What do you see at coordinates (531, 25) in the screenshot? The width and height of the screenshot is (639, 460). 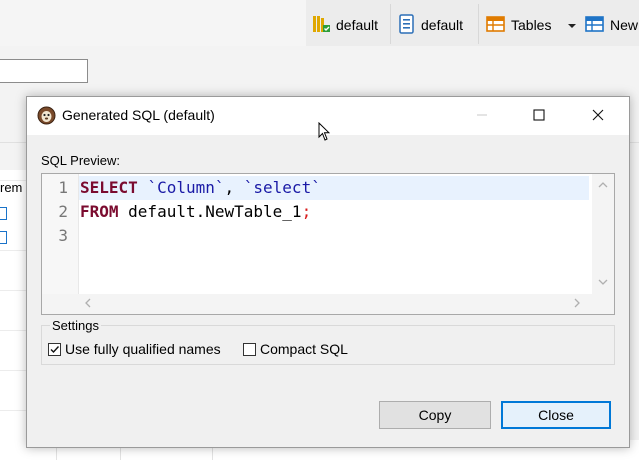 I see `toolbar-item-label: Tables` at bounding box center [531, 25].